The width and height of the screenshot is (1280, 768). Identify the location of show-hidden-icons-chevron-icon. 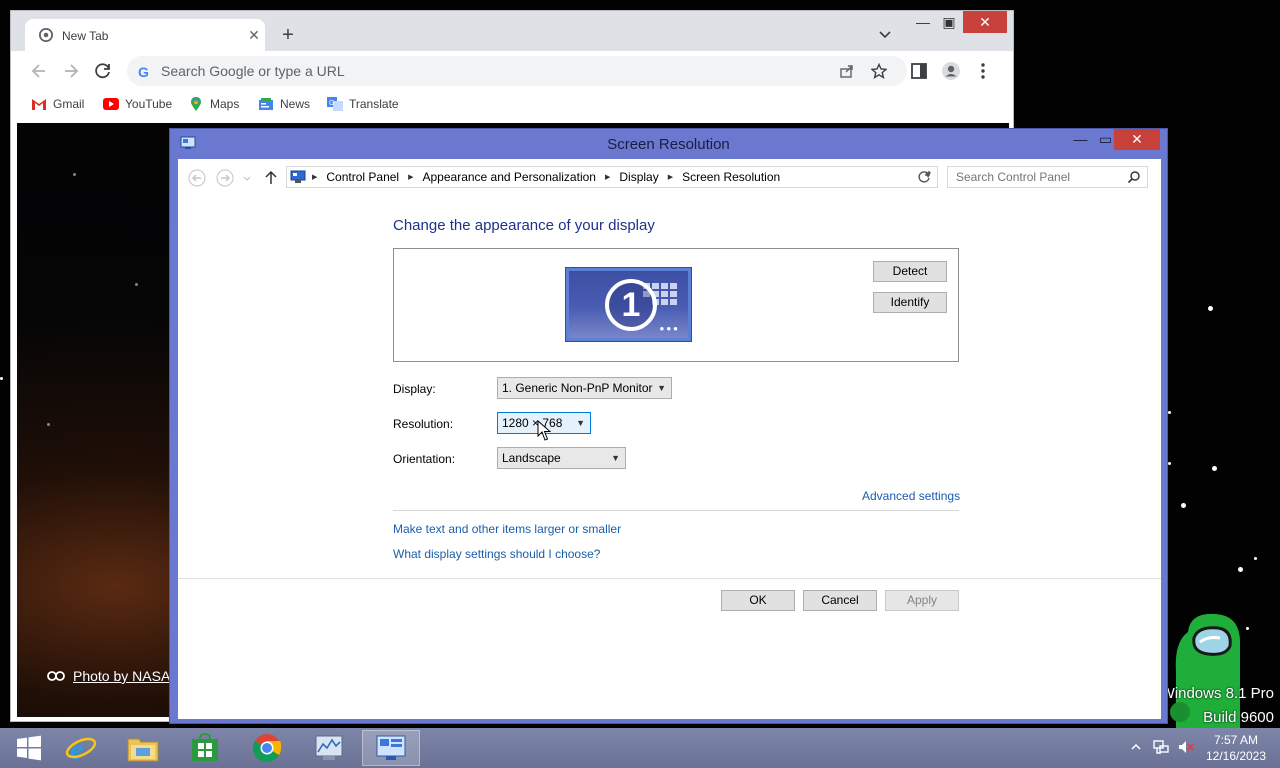
(1136, 747).